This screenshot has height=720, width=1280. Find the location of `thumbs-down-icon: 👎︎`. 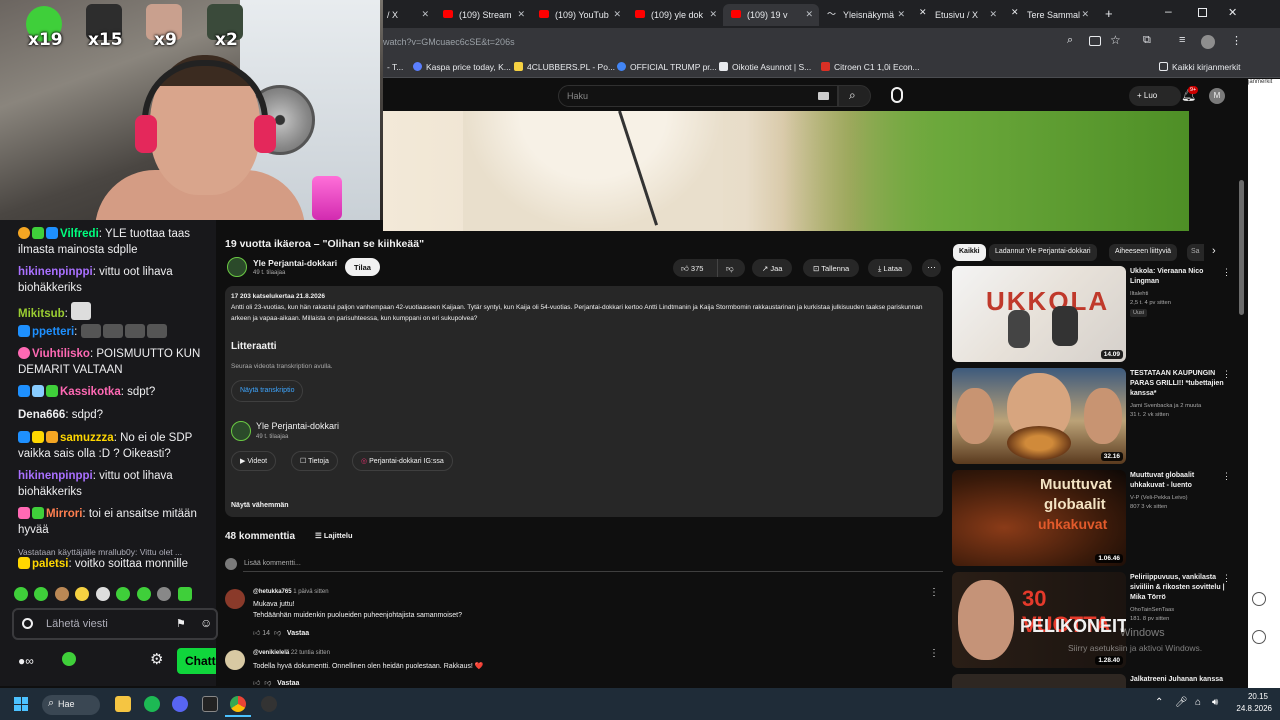

thumbs-down-icon: 👎︎ is located at coordinates (267, 683).